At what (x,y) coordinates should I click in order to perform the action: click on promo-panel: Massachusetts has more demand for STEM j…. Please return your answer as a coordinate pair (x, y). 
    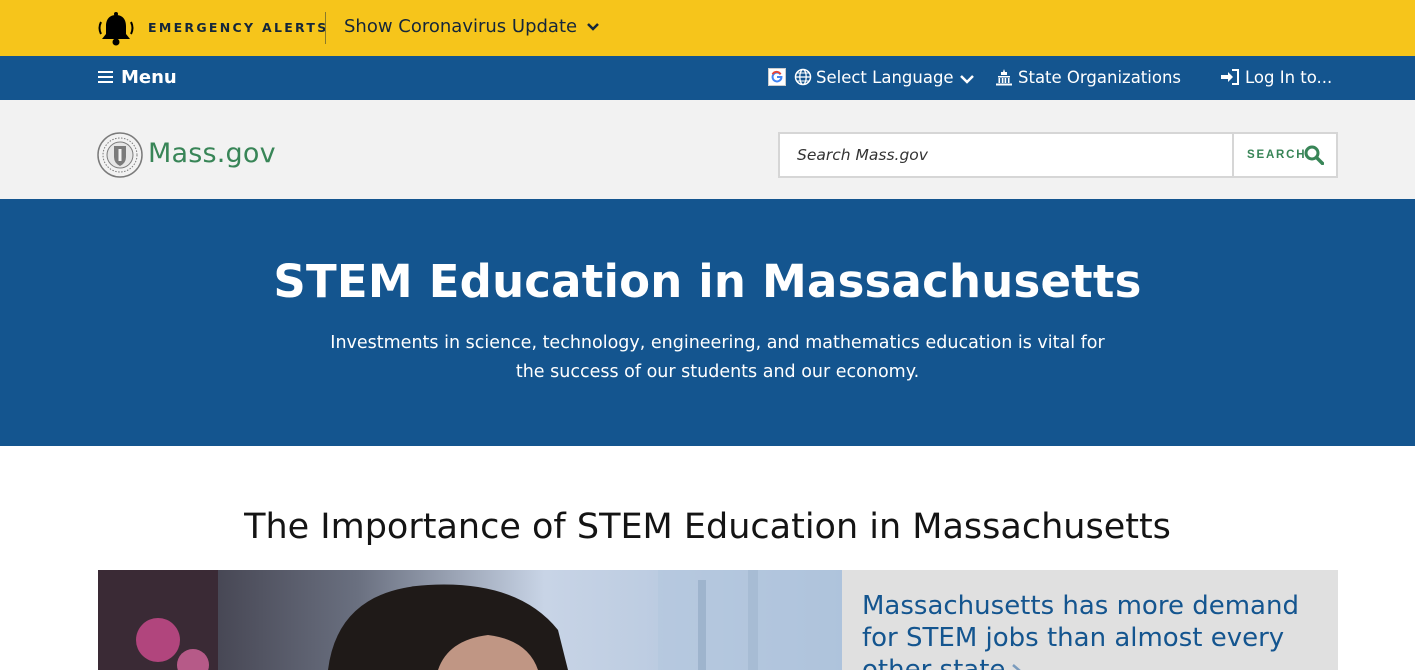
    Looking at the image, I should click on (1090, 620).